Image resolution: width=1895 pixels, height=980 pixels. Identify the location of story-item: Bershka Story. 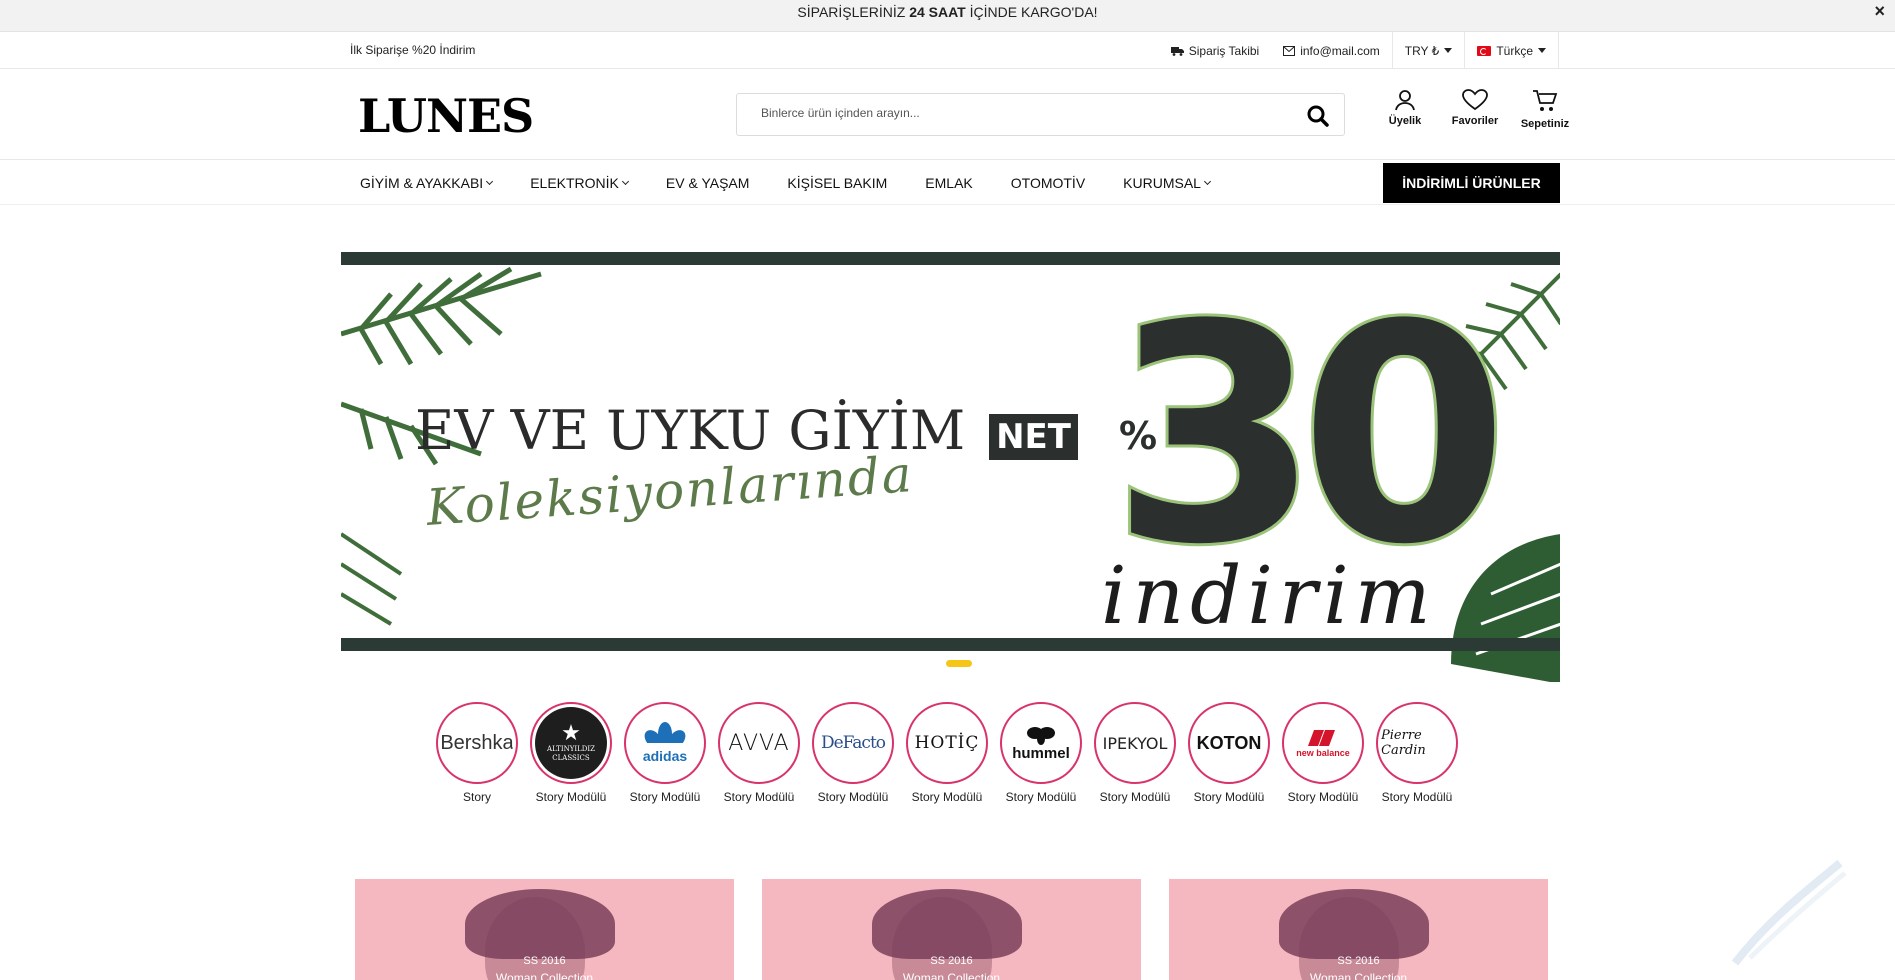
(477, 753).